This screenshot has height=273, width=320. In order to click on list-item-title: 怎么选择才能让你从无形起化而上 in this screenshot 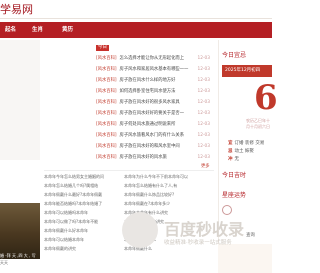, I will do `click(152, 58)`.